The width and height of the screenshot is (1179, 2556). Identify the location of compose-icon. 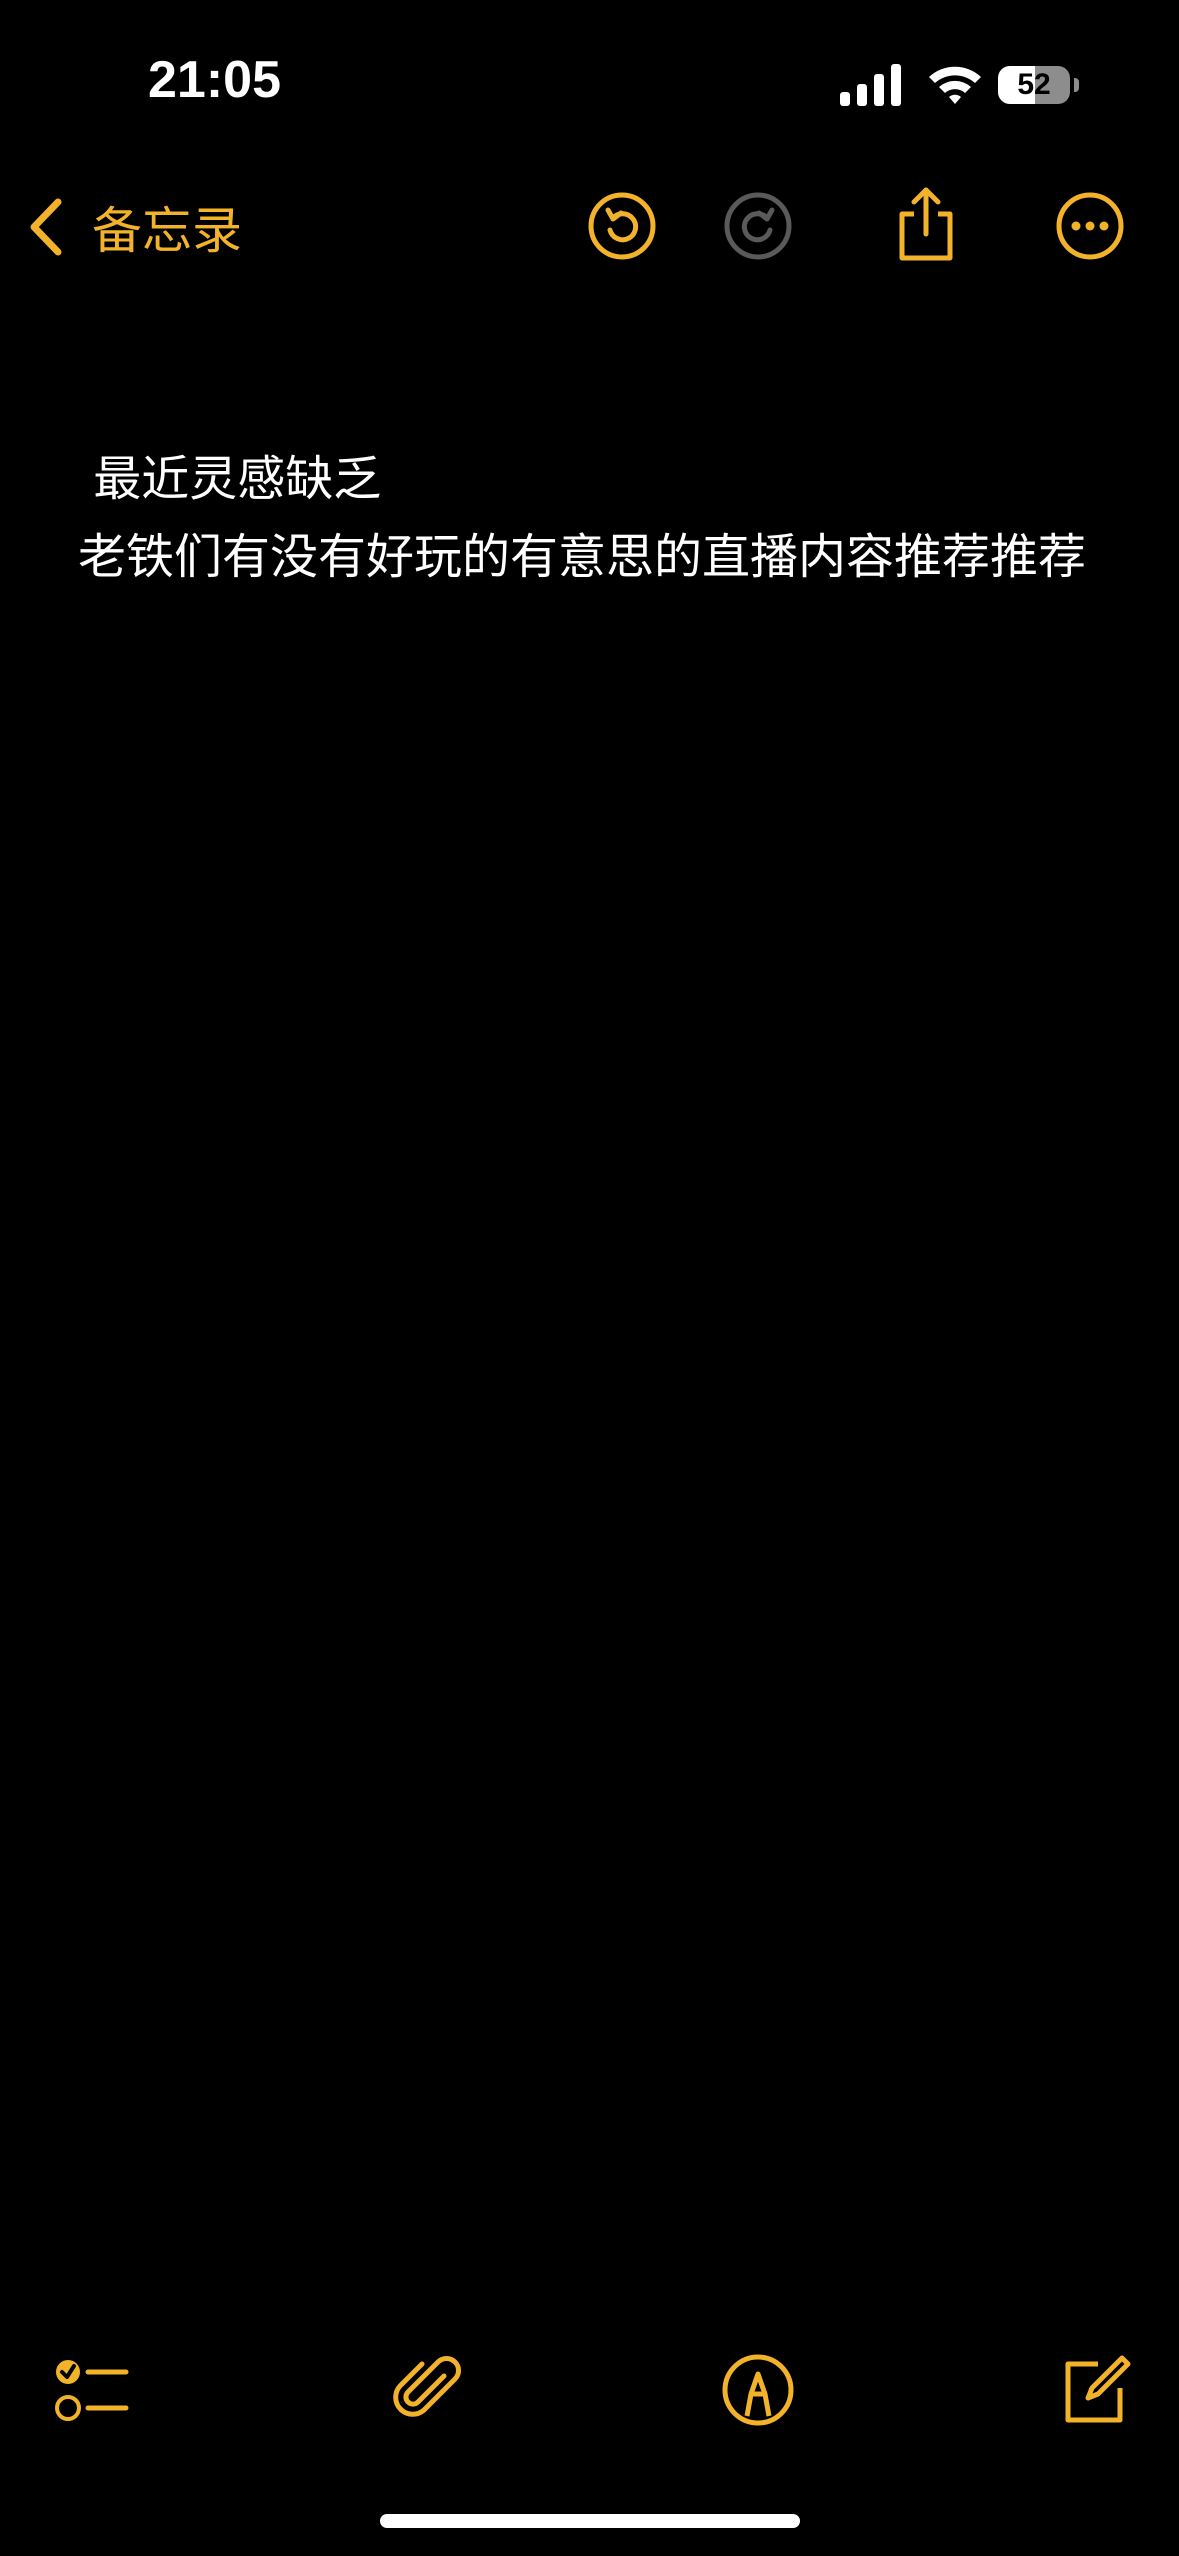
(1094, 2390).